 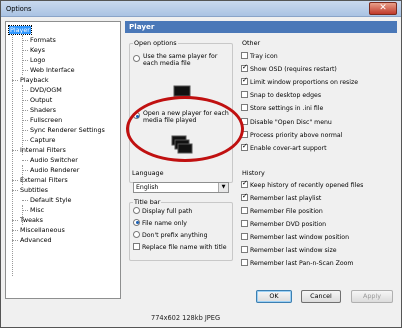 What do you see at coordinates (34, 190) in the screenshot?
I see `tree-item-subtitles: Subtitles` at bounding box center [34, 190].